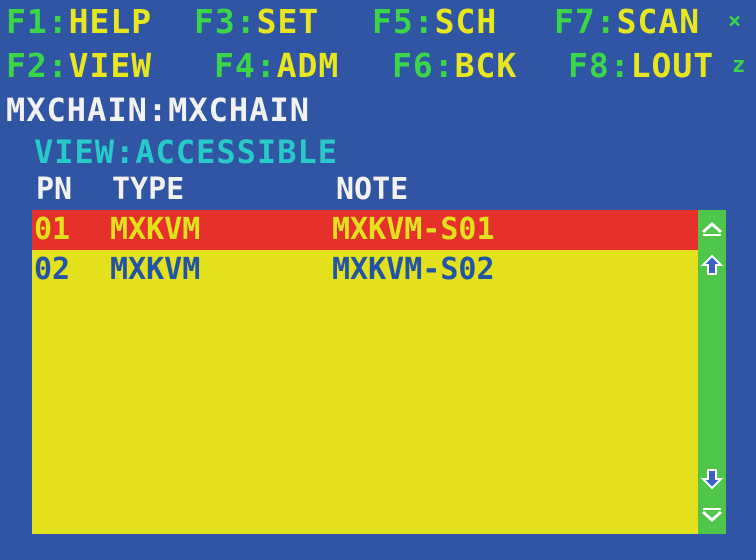 This screenshot has height=560, width=756. I want to click on list-item: 02 MXKVM MXKVM-S02, so click(365, 270).